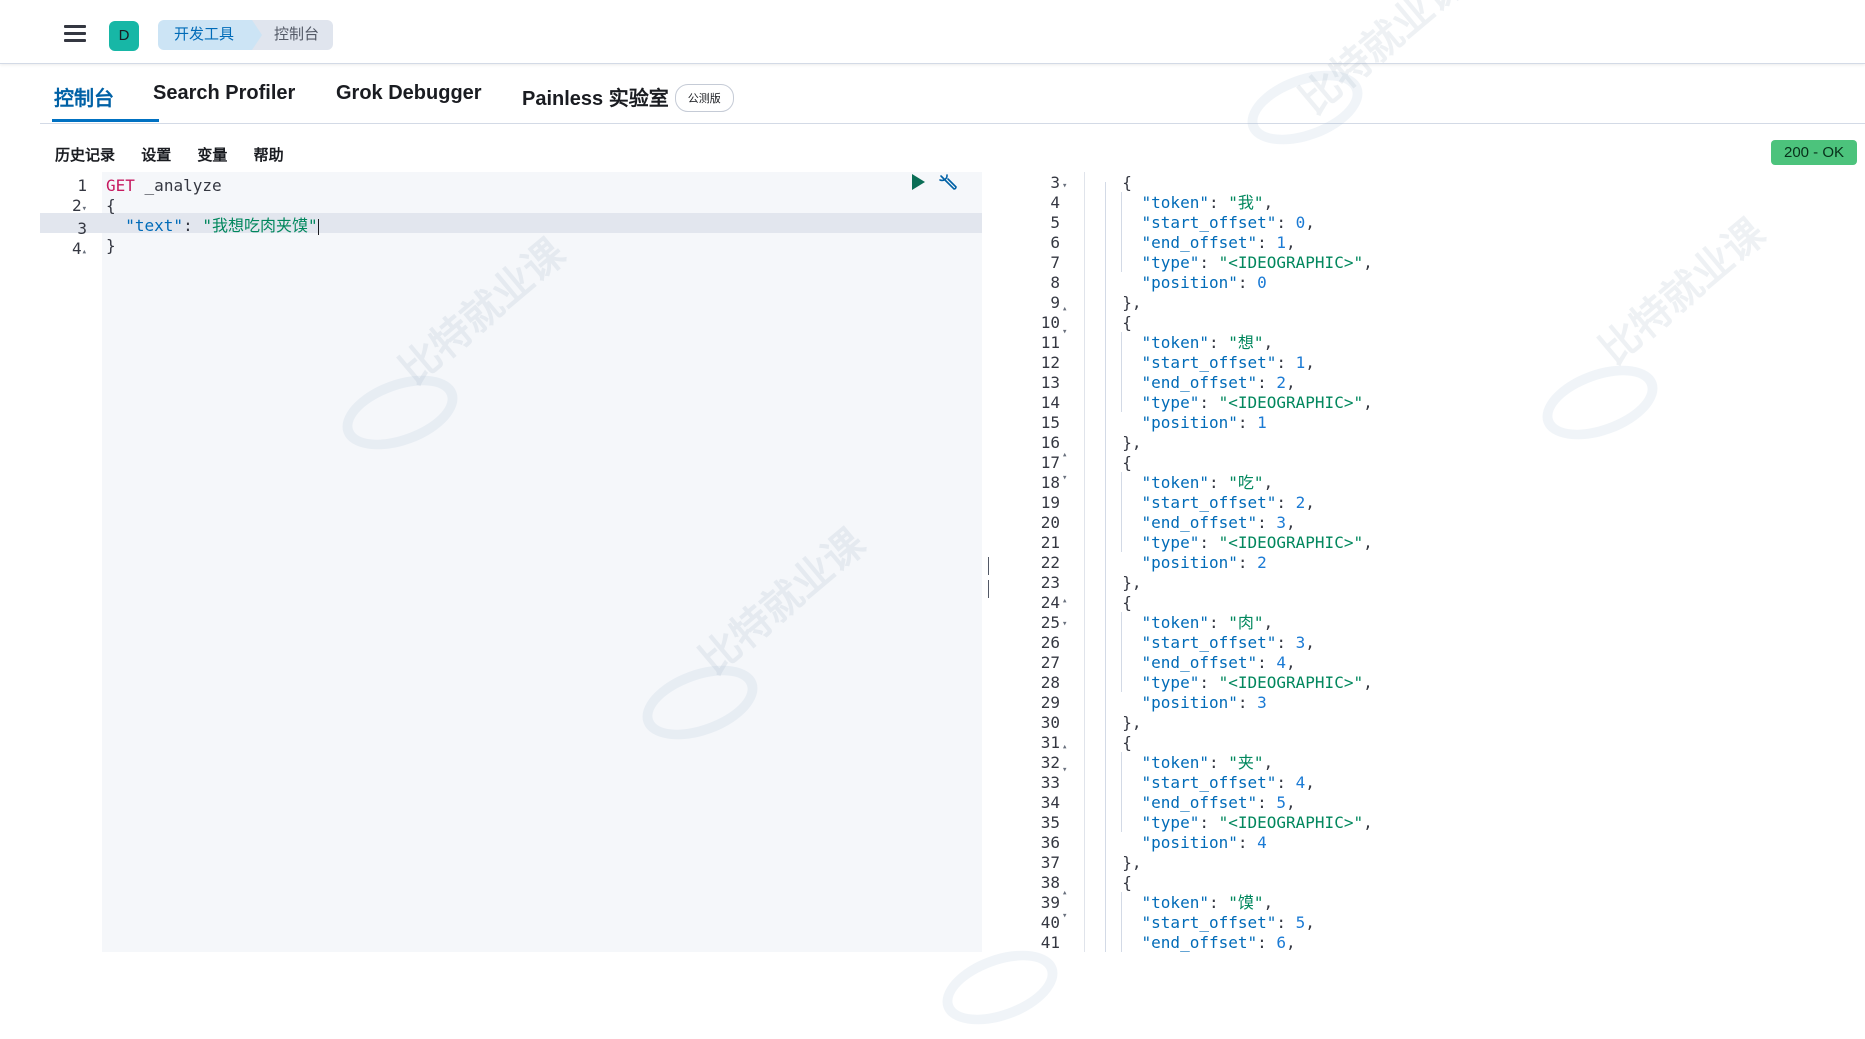  Describe the element at coordinates (260, 225) in the screenshot. I see `text-value: "我想吃肉夹馍"` at that location.